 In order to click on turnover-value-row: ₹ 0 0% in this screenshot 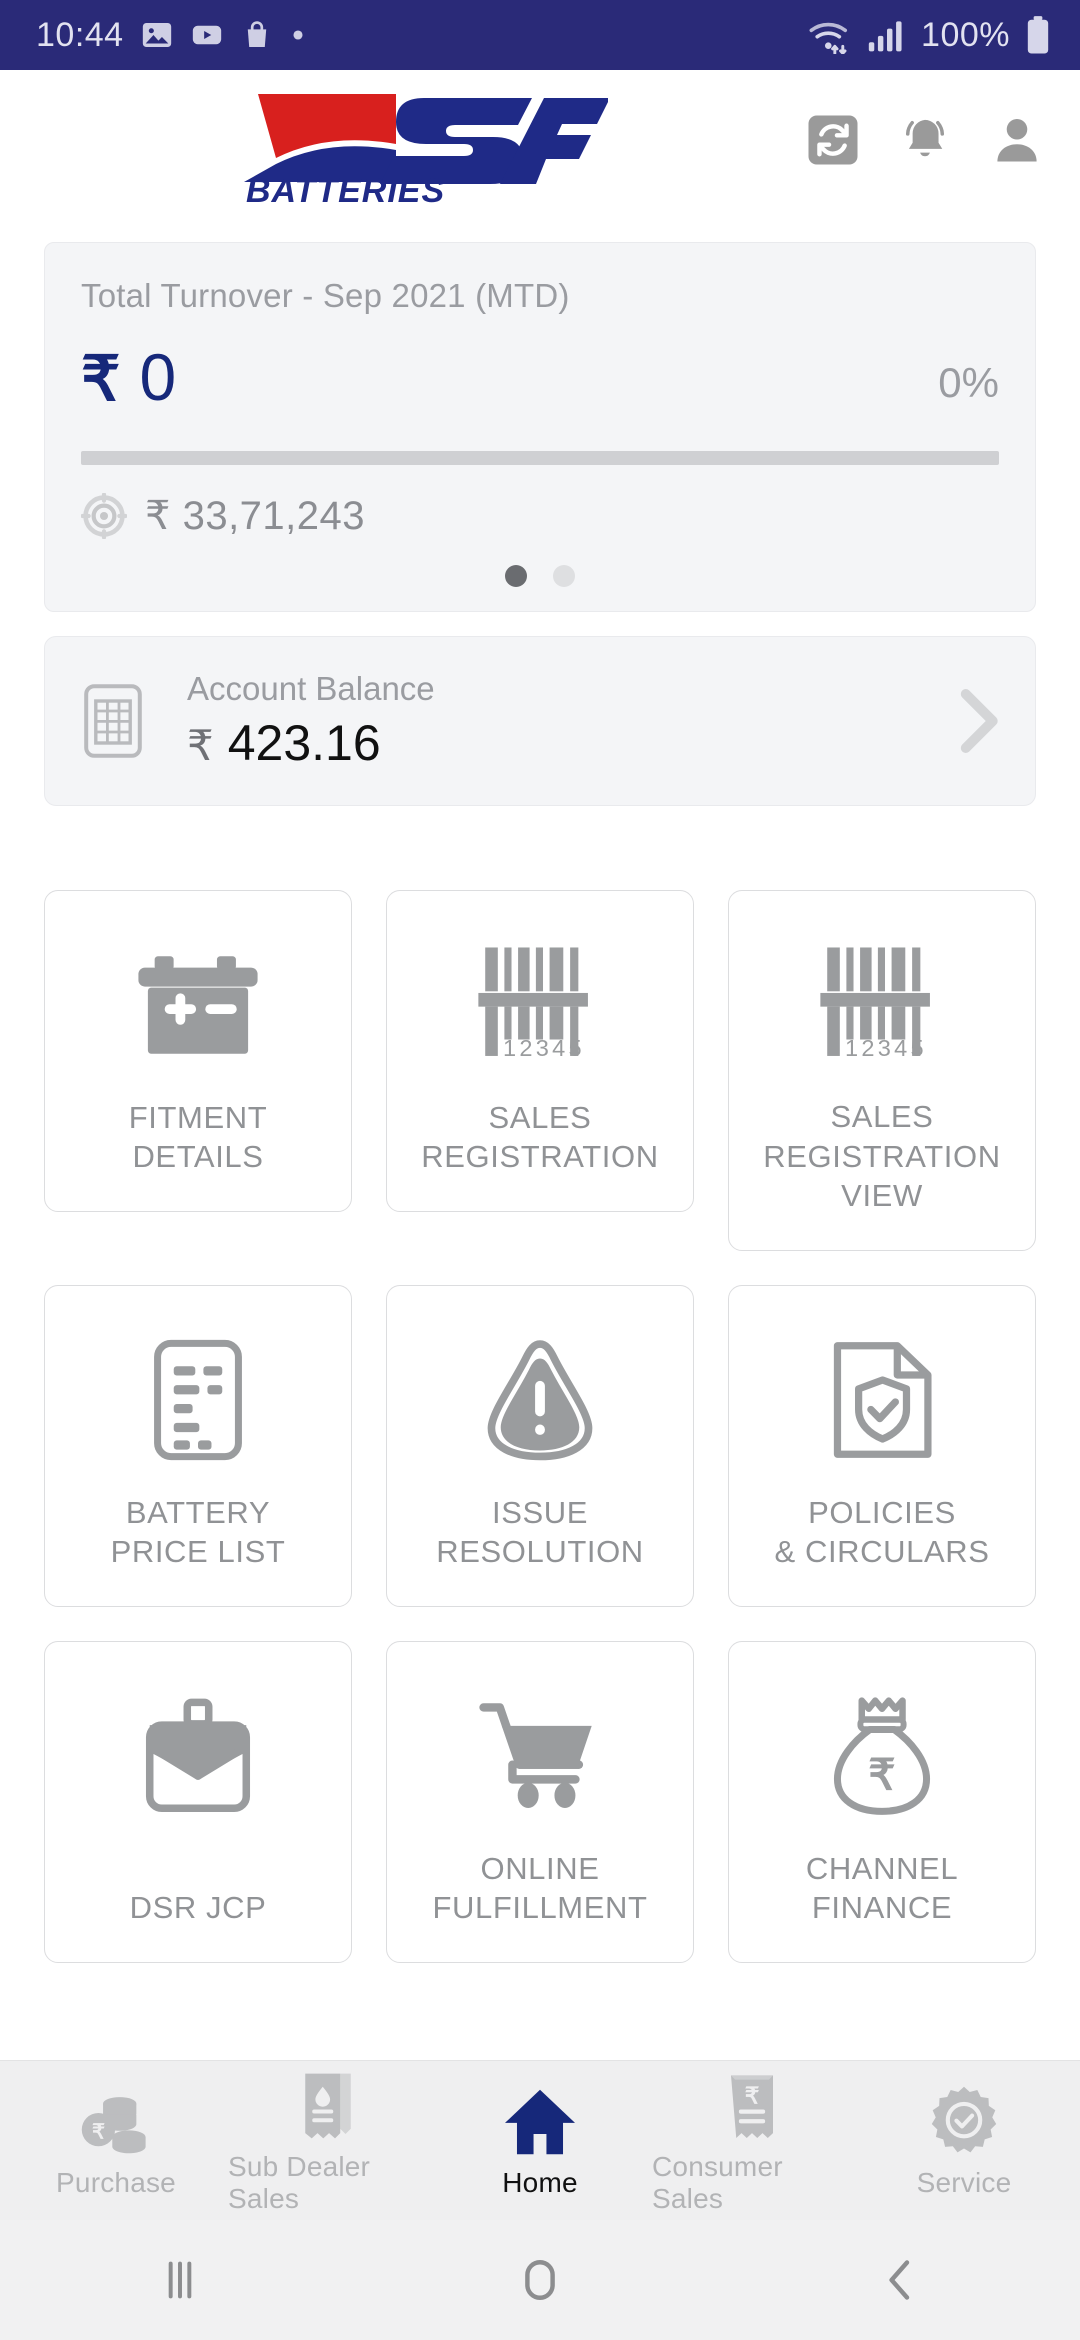, I will do `click(540, 377)`.